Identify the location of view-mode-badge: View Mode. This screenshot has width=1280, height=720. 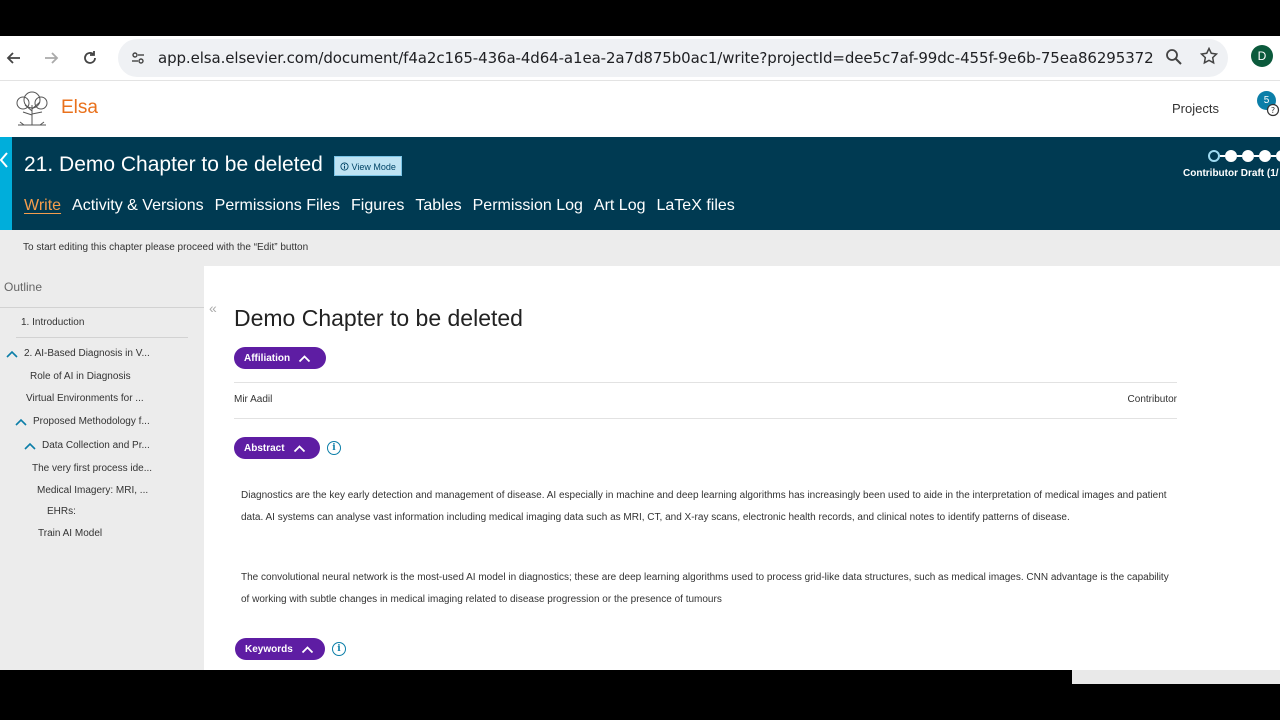
(368, 166).